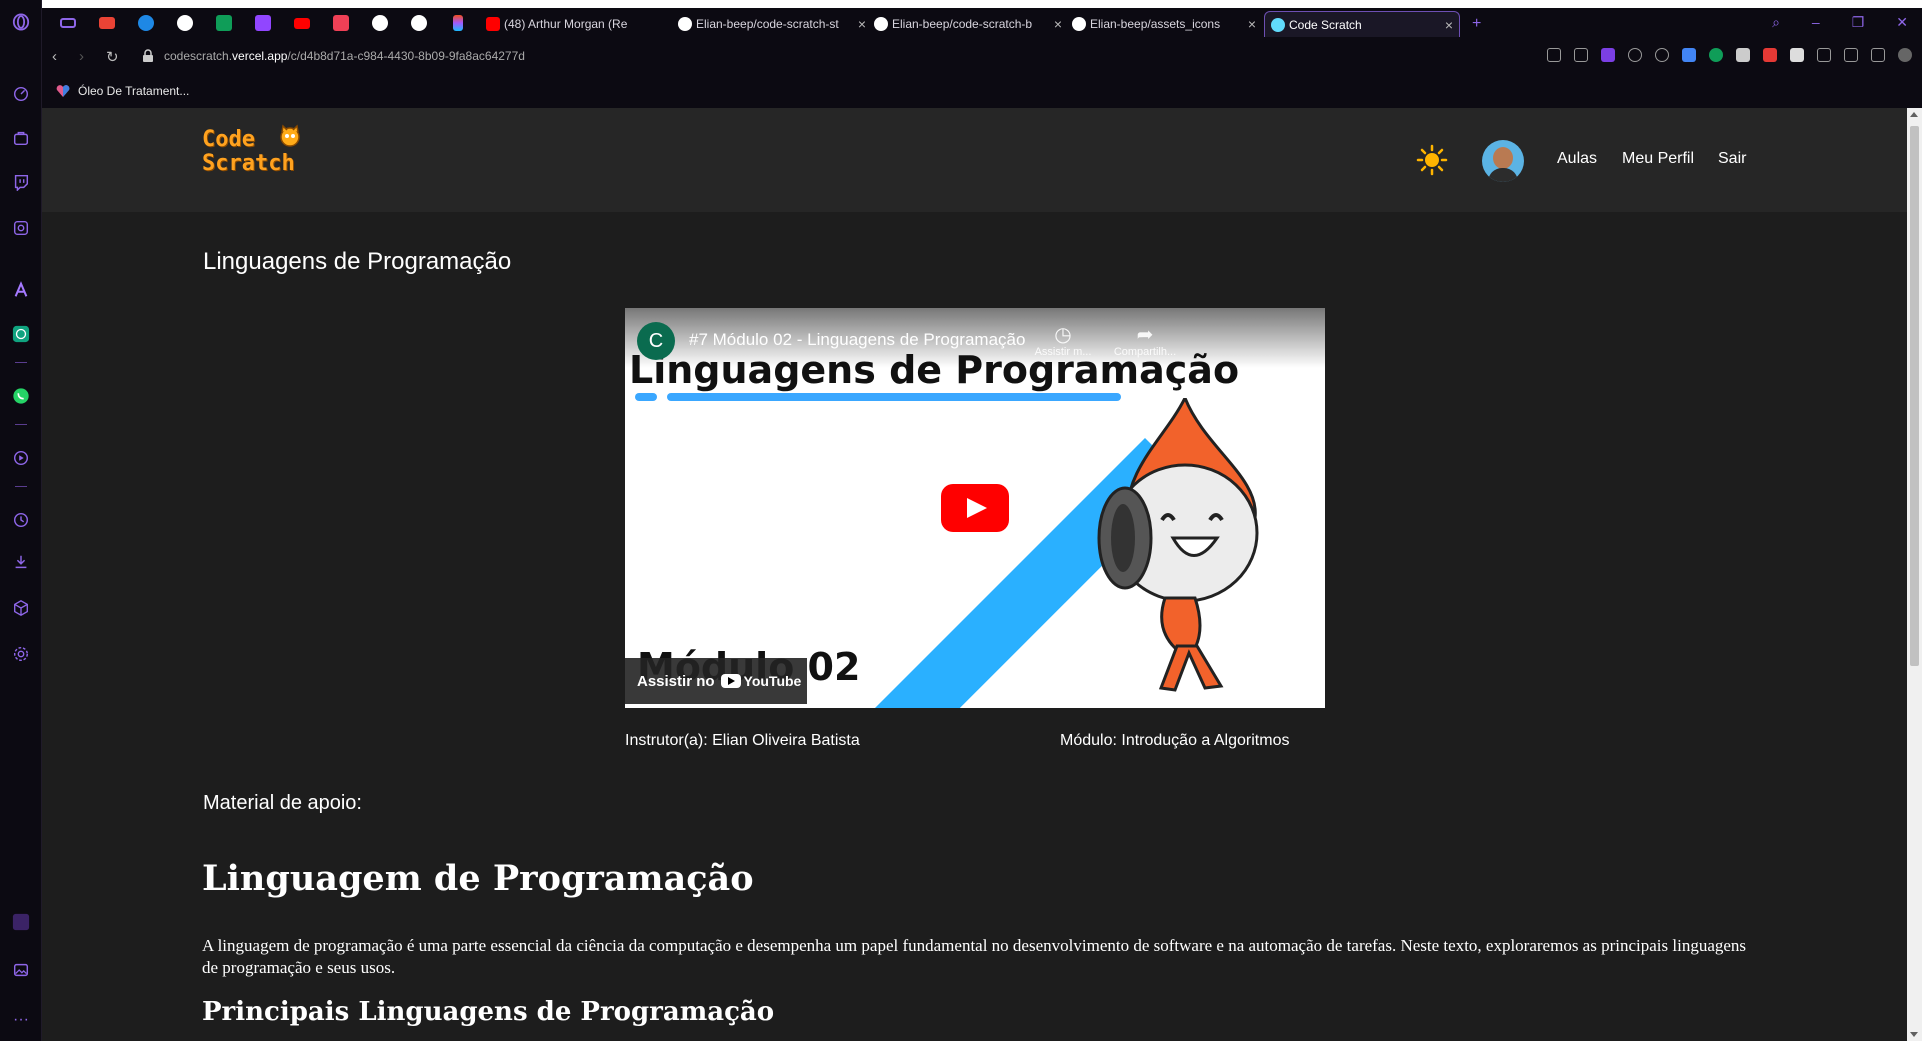 This screenshot has width=1922, height=1041. Describe the element at coordinates (1581, 55) in the screenshot. I see `camera-icon` at that location.